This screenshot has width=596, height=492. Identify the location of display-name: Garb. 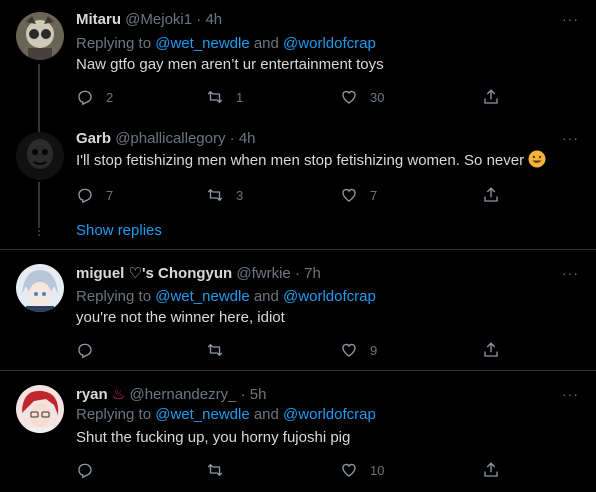
(93, 138).